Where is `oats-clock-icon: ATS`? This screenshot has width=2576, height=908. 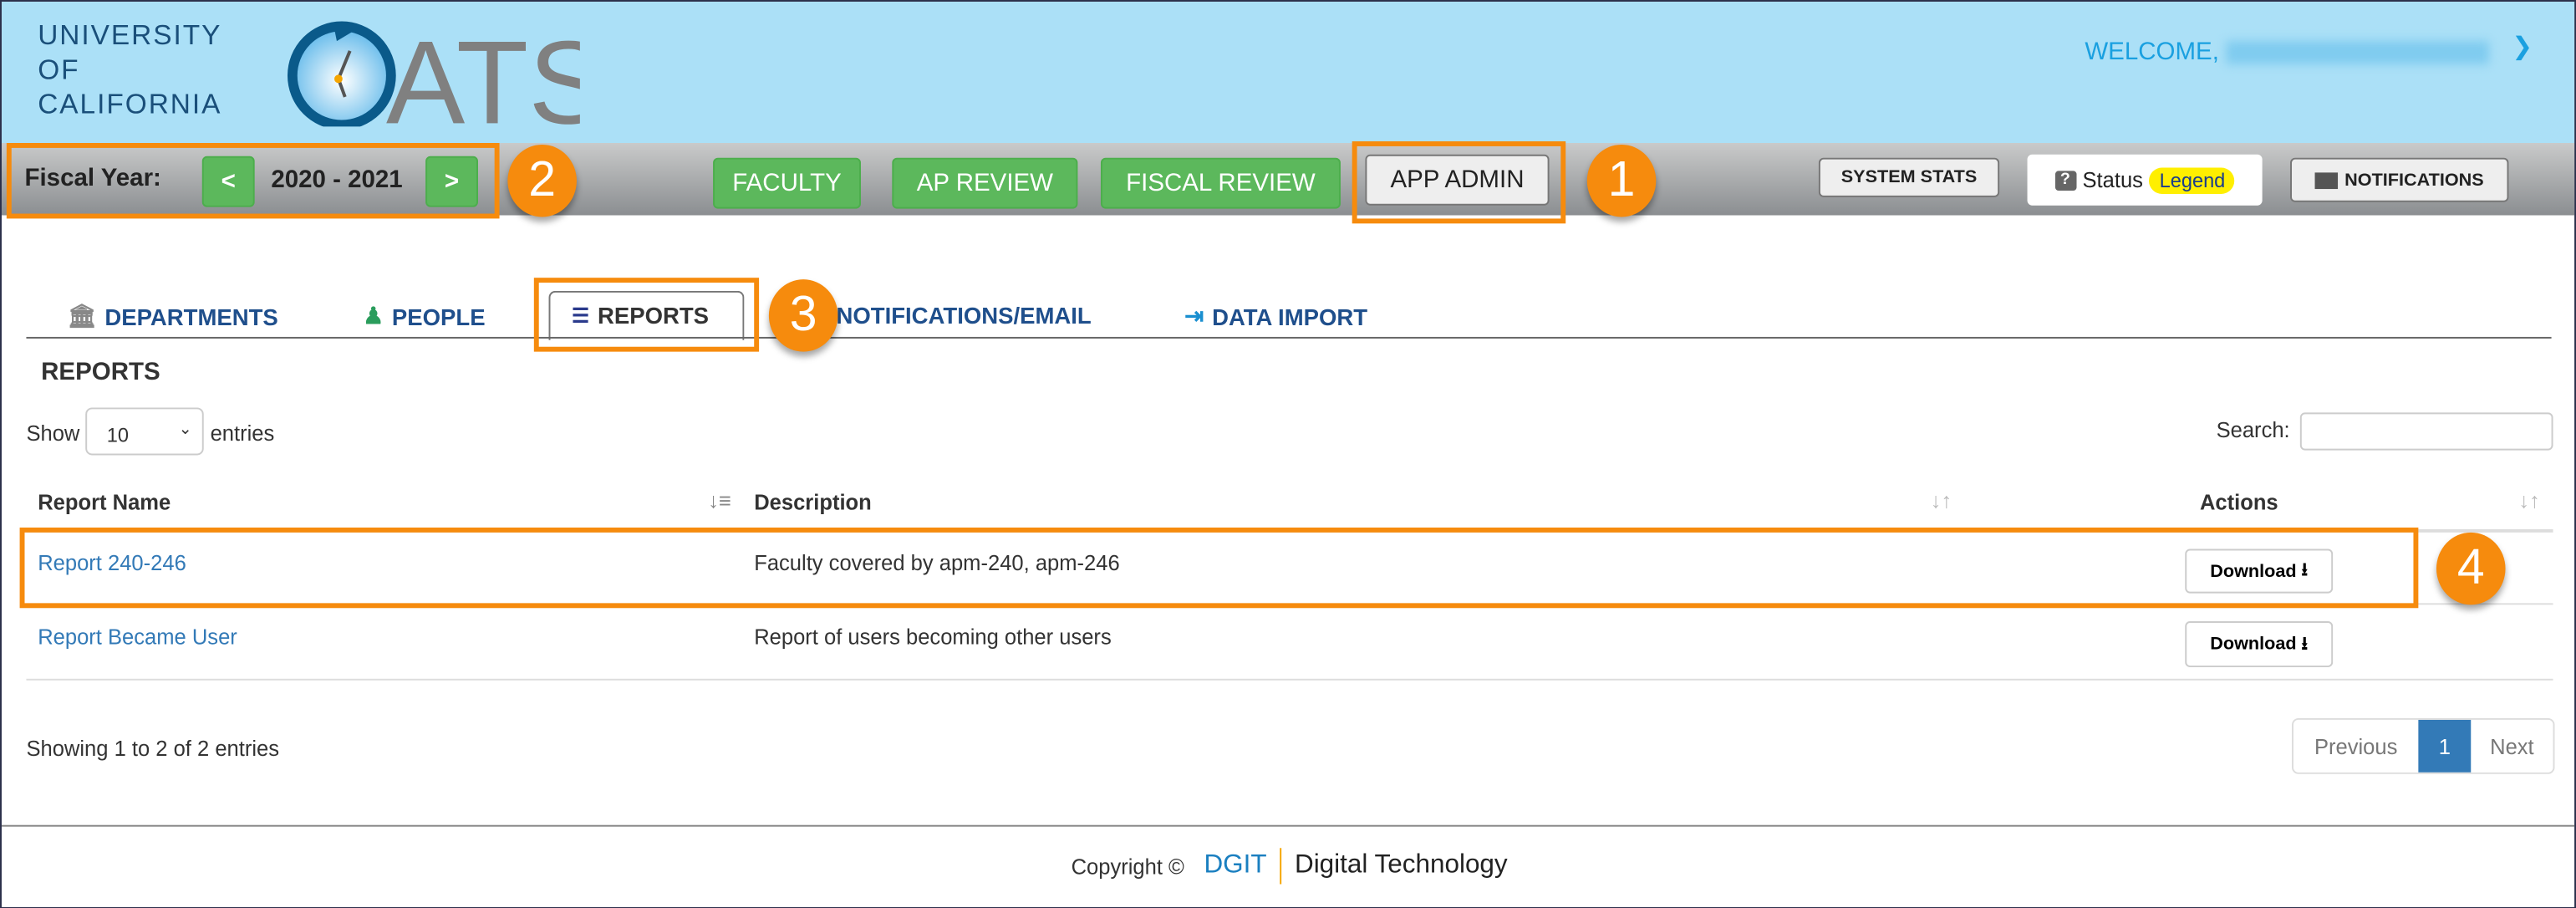 oats-clock-icon: ATS is located at coordinates (447, 82).